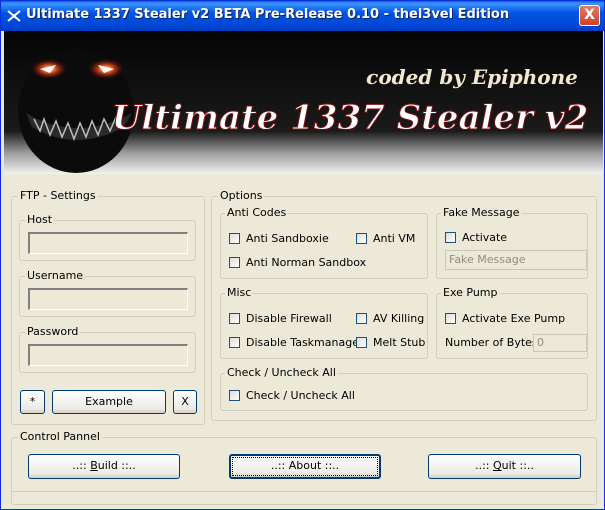  I want to click on check-uncheck-all-checkbox: Check / Uncheck All, so click(292, 395).